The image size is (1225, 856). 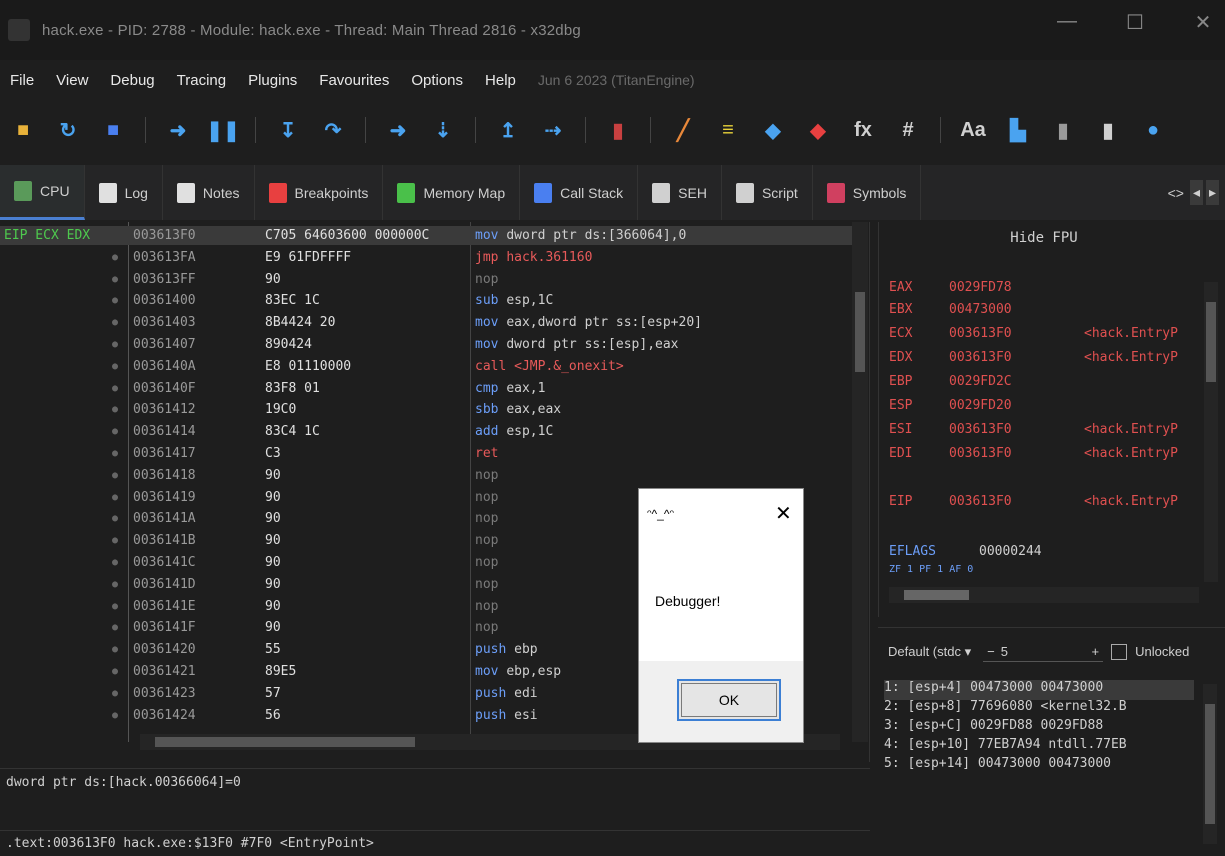 I want to click on stack-row: 3: [esp+C] 0029FD88 0029FD88, so click(x=993, y=728).